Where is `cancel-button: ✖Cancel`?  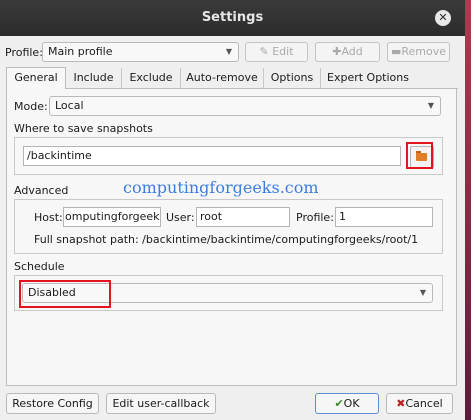 cancel-button: ✖Cancel is located at coordinates (419, 403).